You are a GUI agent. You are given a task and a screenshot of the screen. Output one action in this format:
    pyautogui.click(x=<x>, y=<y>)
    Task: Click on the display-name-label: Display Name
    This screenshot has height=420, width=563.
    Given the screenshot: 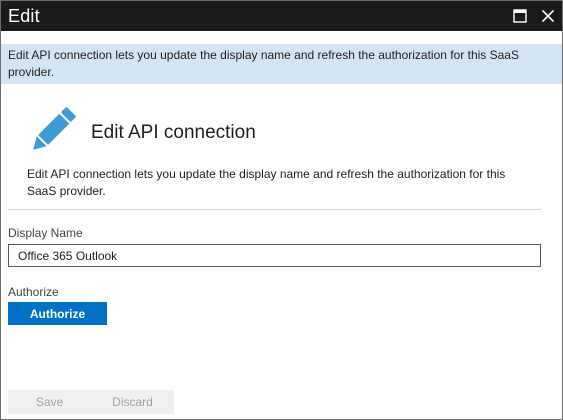 What is the action you would take?
    pyautogui.click(x=45, y=233)
    